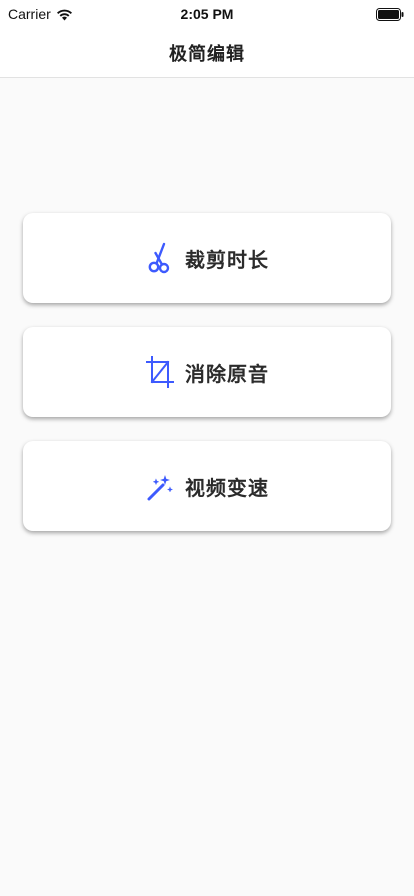 This screenshot has height=896, width=414. I want to click on video-speed-button: 视频变速, so click(207, 486).